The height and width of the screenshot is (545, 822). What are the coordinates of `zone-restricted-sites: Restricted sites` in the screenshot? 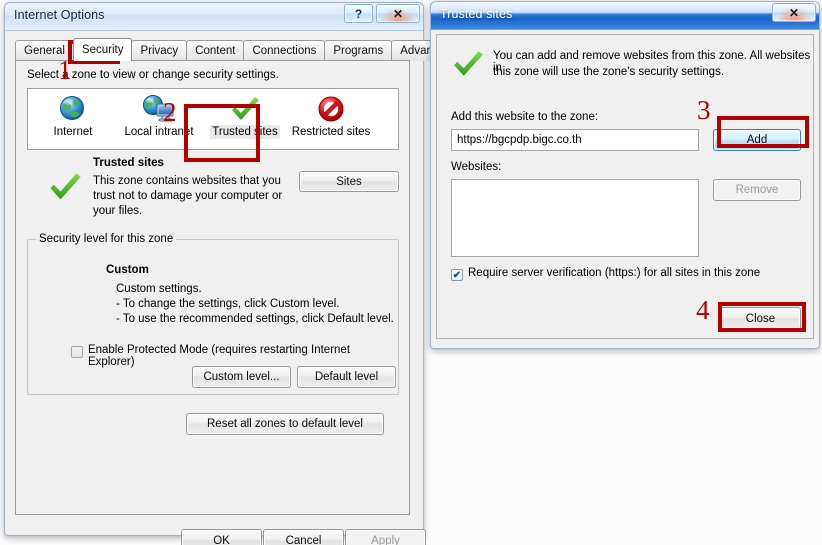 It's located at (331, 116).